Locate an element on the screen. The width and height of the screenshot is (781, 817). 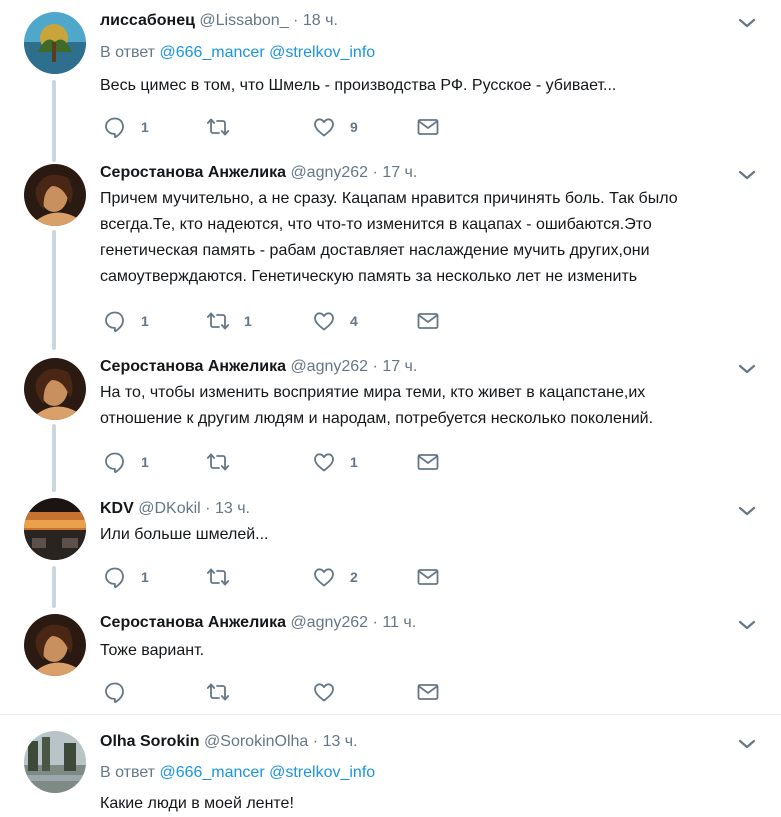
tweet-actions is located at coordinates (280, 692).